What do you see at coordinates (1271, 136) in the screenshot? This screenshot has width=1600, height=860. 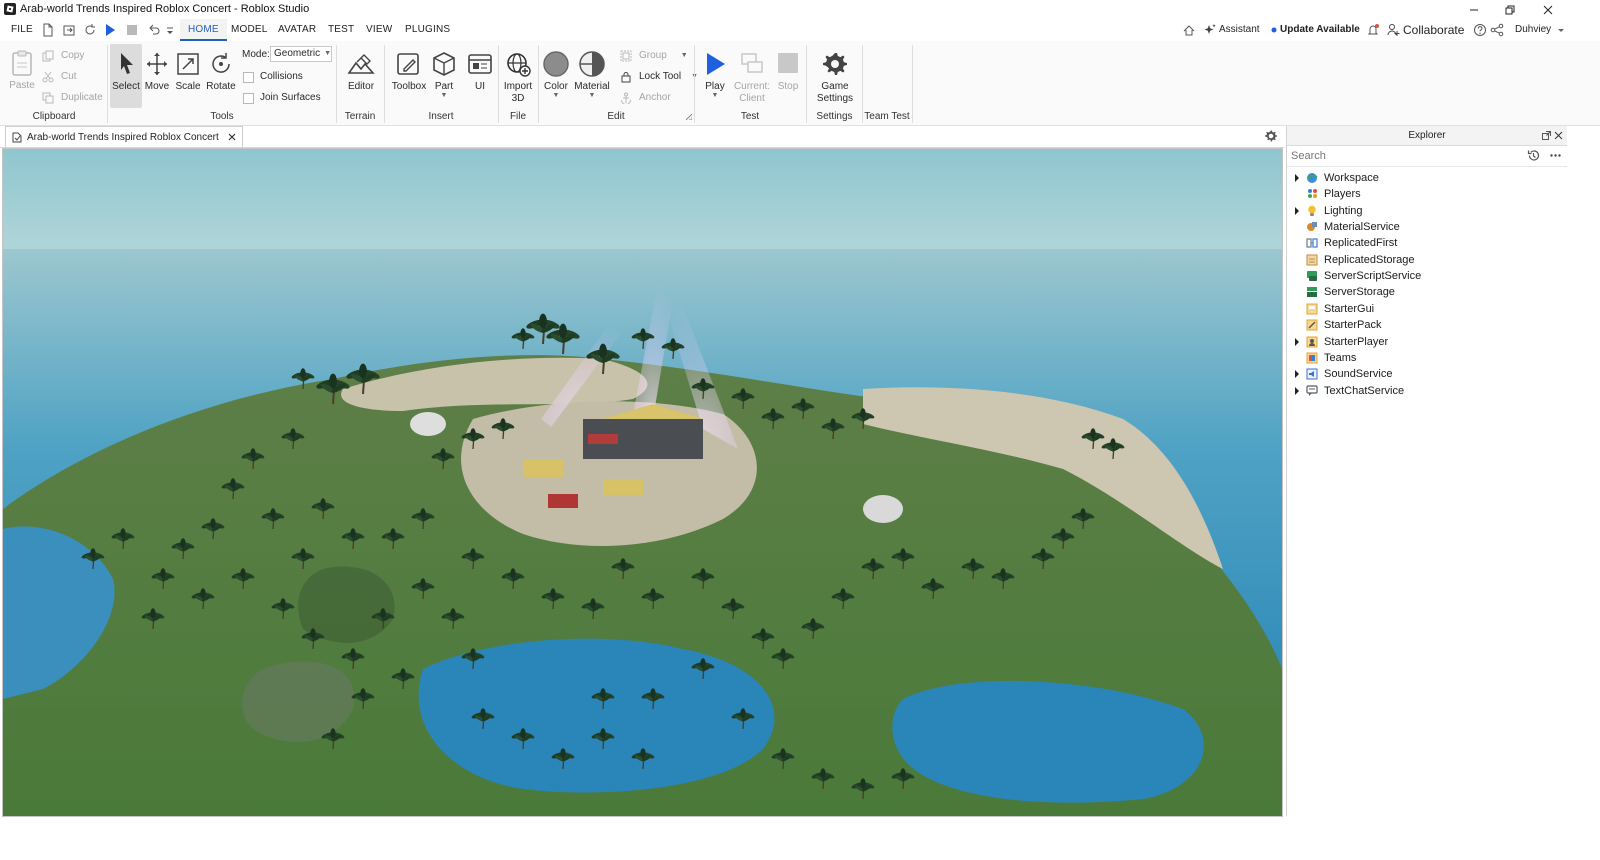 I see `viewport-settings-gear-icon` at bounding box center [1271, 136].